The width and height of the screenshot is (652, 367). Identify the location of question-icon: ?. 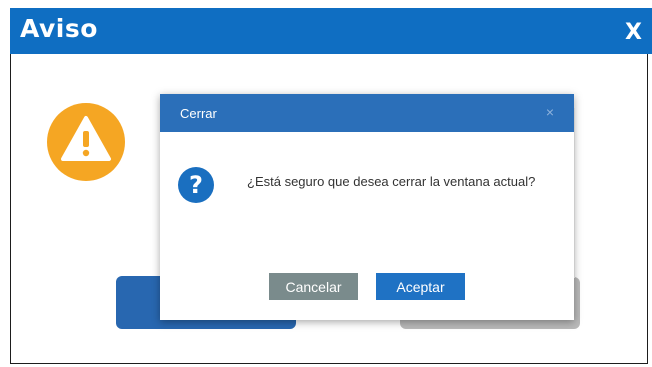
(196, 185).